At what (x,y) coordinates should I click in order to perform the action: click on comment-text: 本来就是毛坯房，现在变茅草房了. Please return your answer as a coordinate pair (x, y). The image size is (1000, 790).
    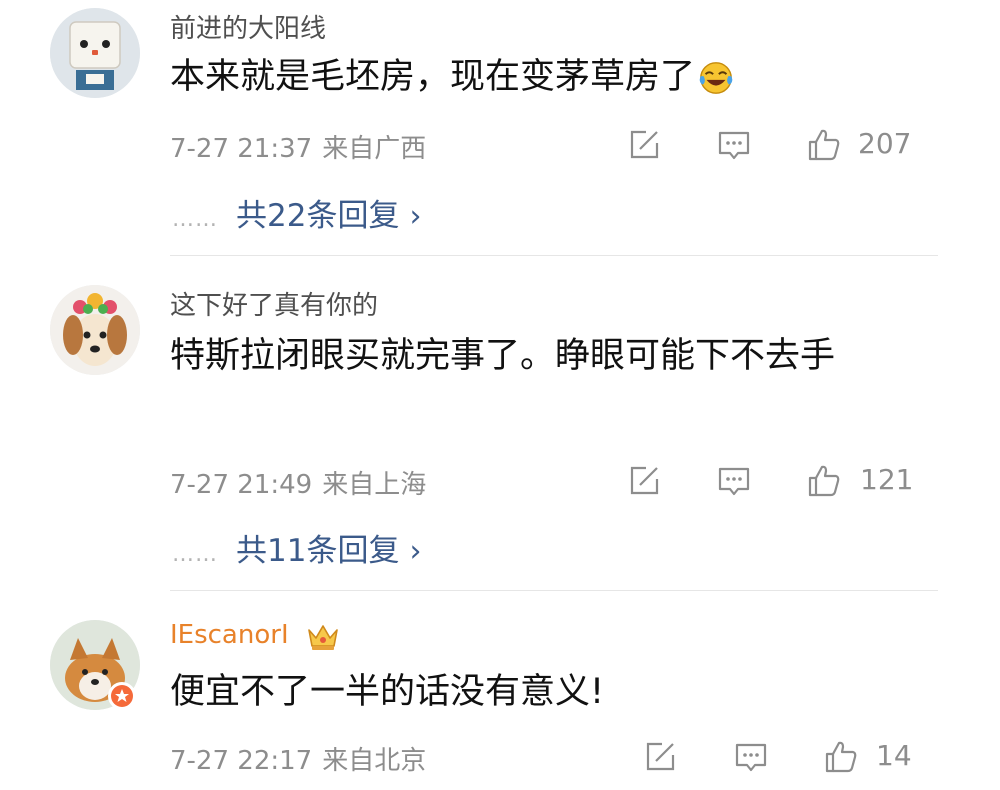
    Looking at the image, I should click on (550, 77).